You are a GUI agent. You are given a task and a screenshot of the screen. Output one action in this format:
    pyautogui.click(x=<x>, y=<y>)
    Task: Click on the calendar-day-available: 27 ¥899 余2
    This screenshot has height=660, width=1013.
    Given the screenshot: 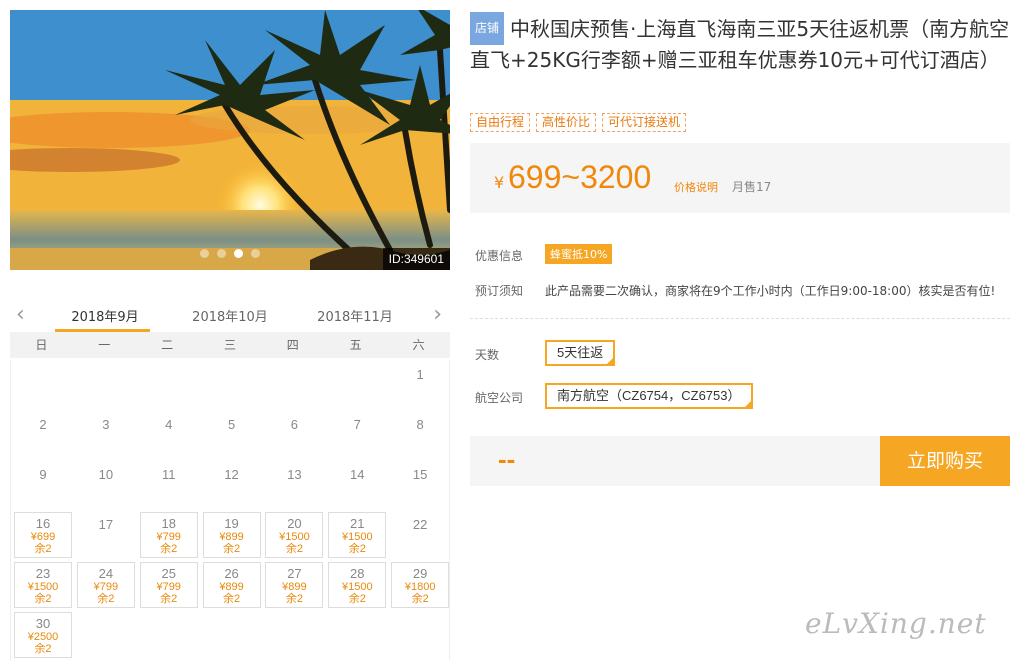 What is the action you would take?
    pyautogui.click(x=294, y=585)
    